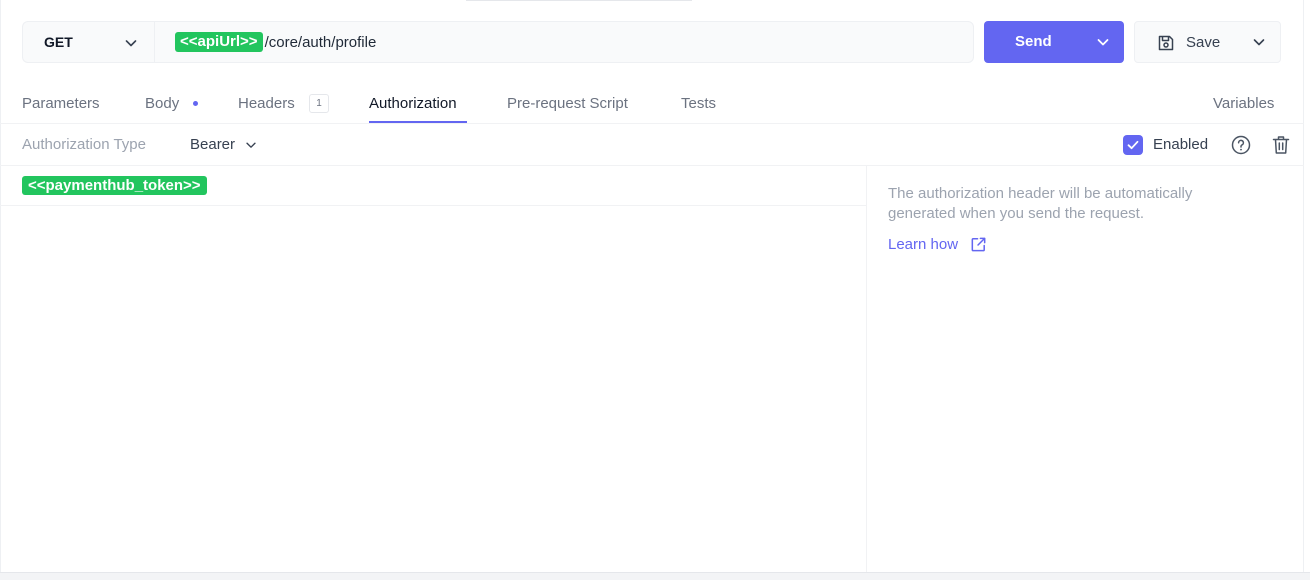 Image resolution: width=1310 pixels, height=580 pixels. What do you see at coordinates (1166, 43) in the screenshot?
I see `save-icon` at bounding box center [1166, 43].